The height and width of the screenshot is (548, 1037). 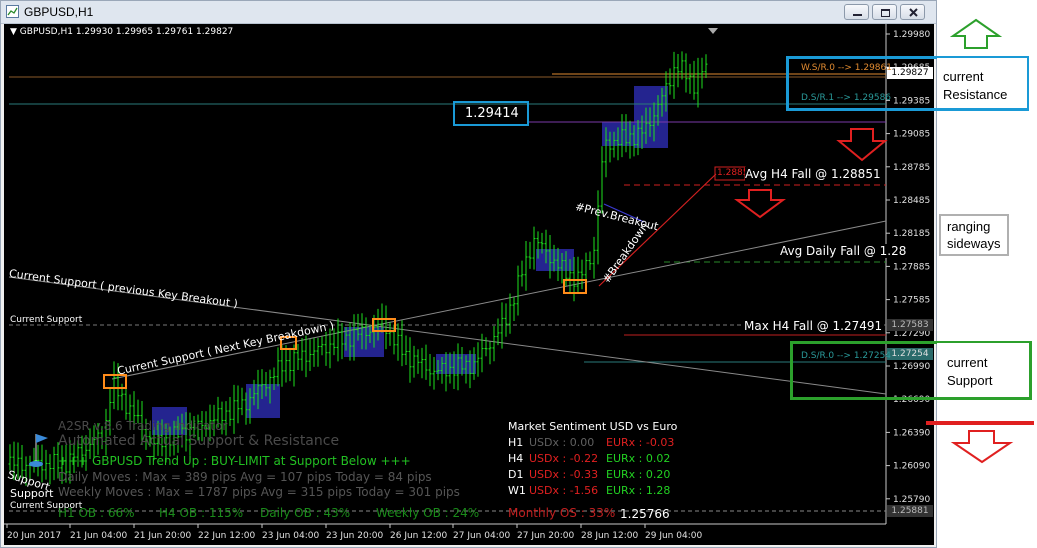 I want to click on h4-ob-text: H4 OB : 115%, so click(x=201, y=513).